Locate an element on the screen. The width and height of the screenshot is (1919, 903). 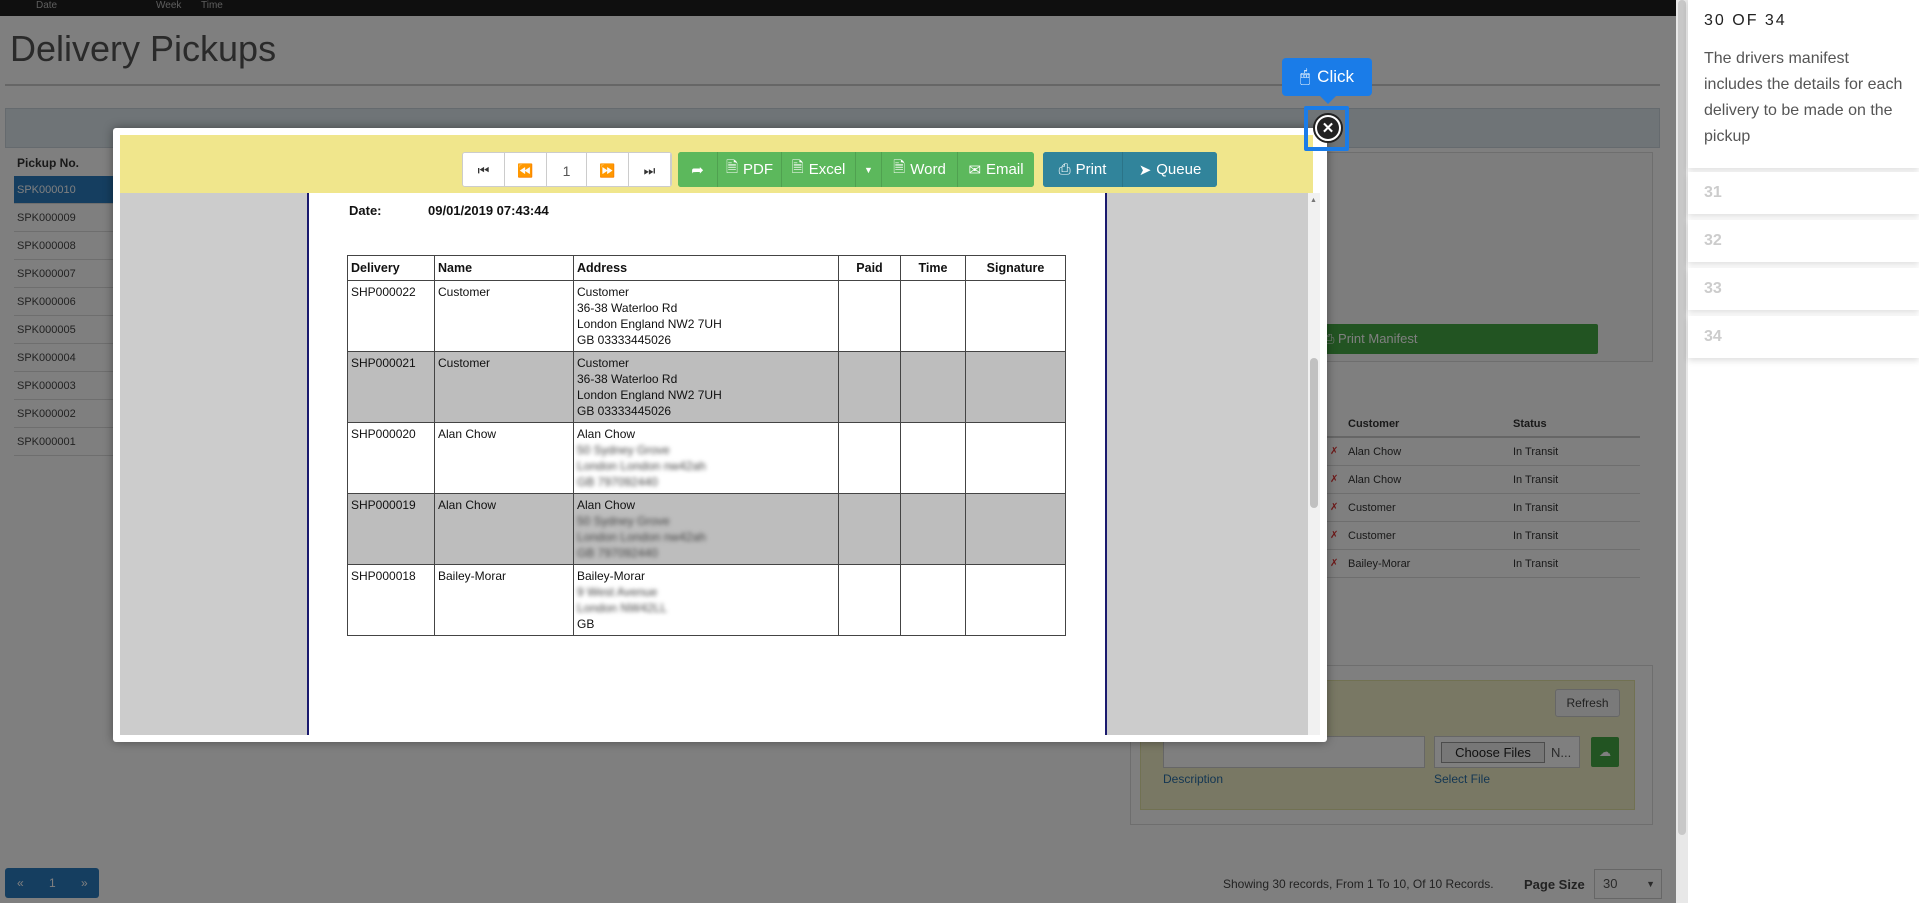
signature-column-header: Signature is located at coordinates (1015, 268).